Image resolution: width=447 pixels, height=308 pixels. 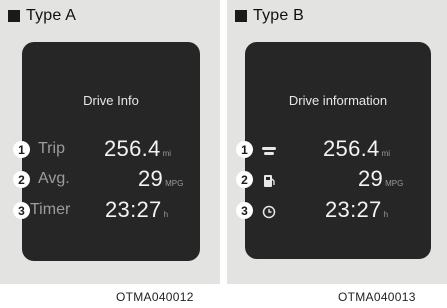 I want to click on fuel-economy-value: 29 MPG, so click(x=380, y=179).